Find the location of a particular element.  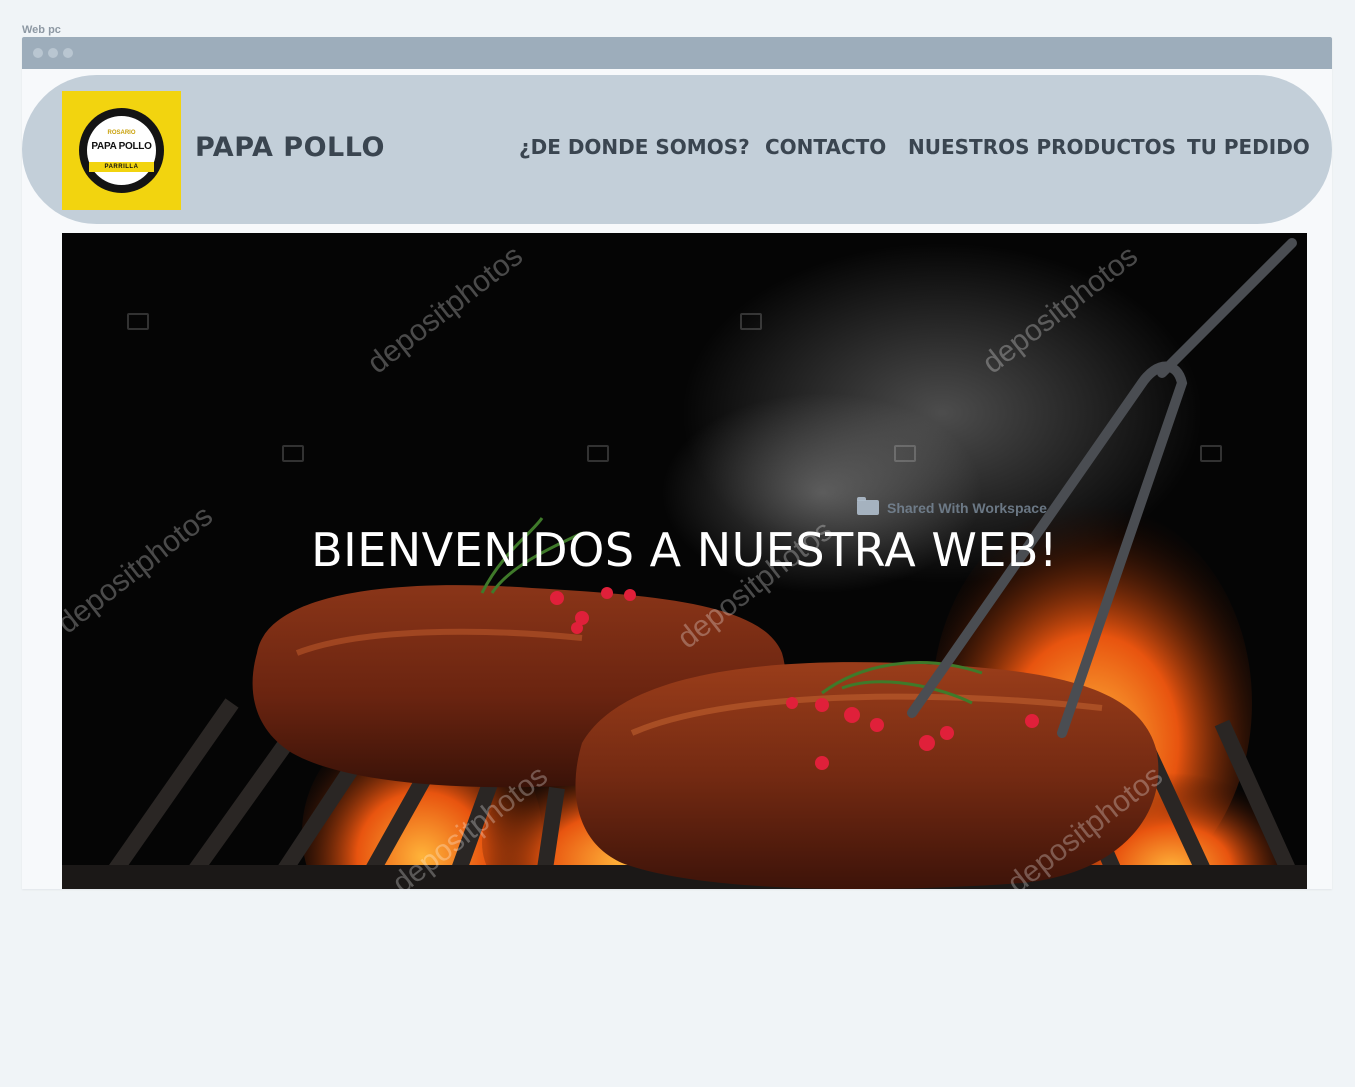

logo-inner: ROSARIO PAPA POLLO PARRILLA is located at coordinates (121, 150).